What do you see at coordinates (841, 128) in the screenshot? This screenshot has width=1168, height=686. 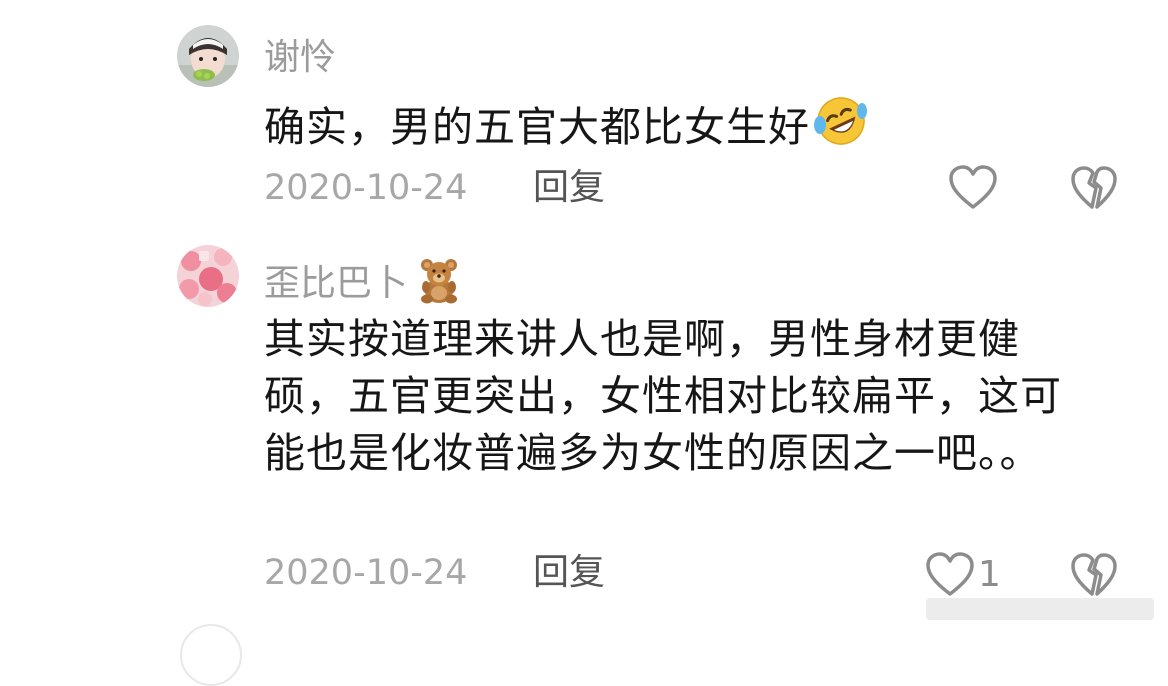 I see `rolling-on-floor-laughing-emoji` at bounding box center [841, 128].